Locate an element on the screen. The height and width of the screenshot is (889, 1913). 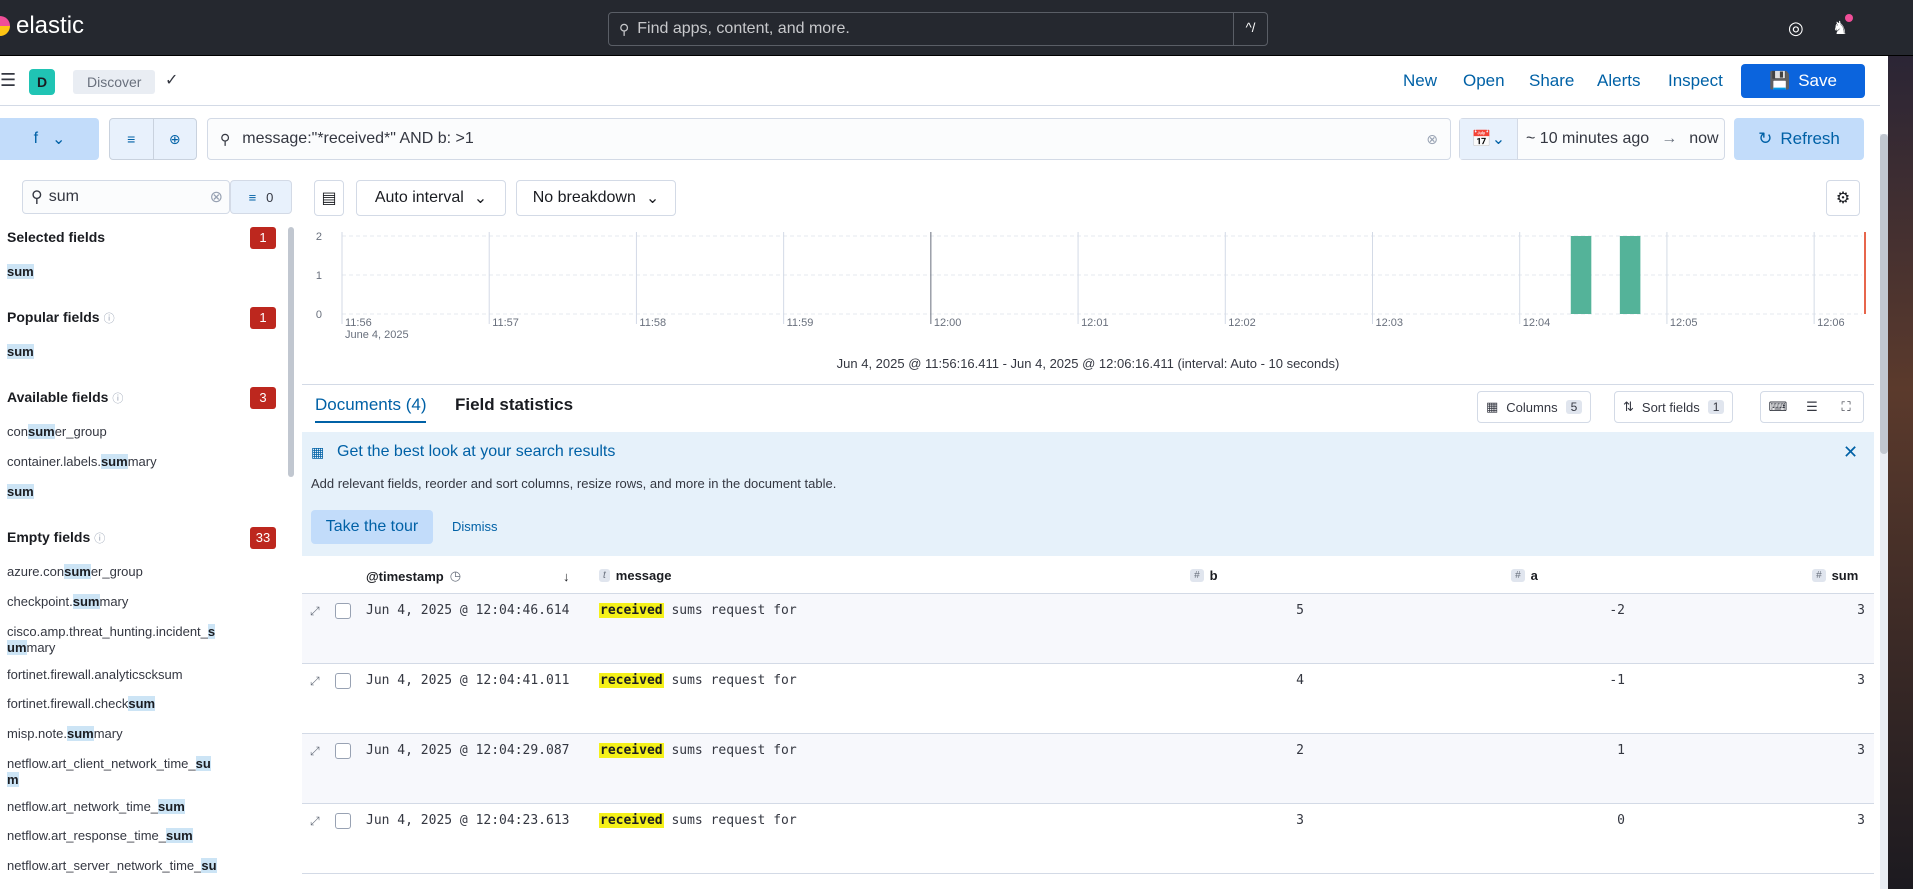
new-link: New is located at coordinates (1420, 81).